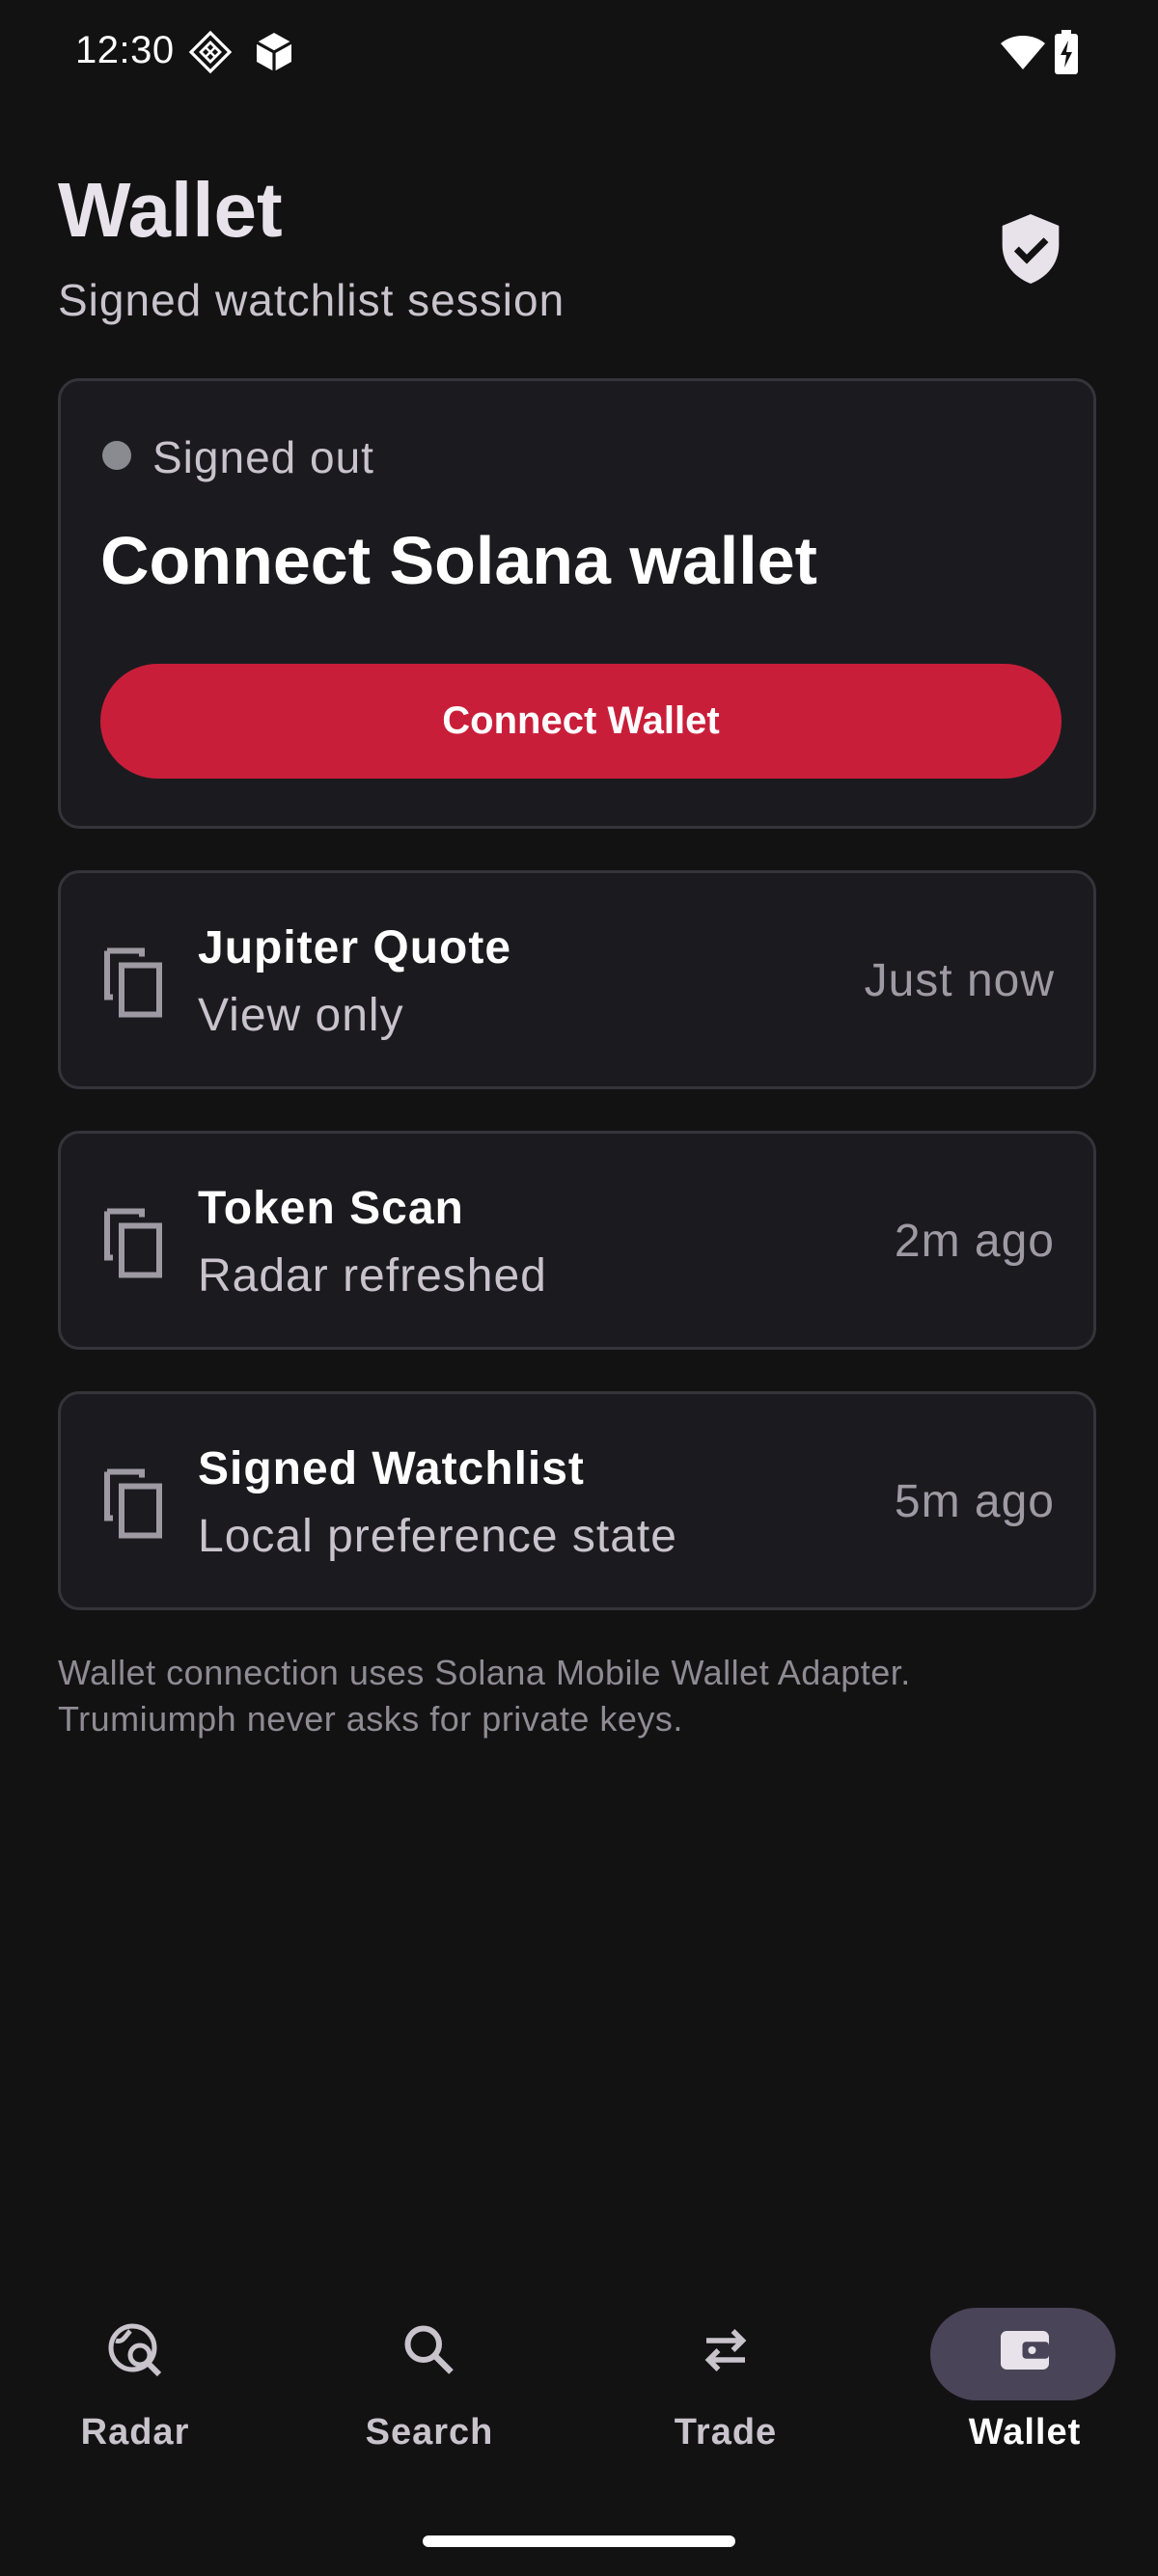 The width and height of the screenshot is (1158, 2576). What do you see at coordinates (725, 2393) in the screenshot?
I see `nav-trade: Trade` at bounding box center [725, 2393].